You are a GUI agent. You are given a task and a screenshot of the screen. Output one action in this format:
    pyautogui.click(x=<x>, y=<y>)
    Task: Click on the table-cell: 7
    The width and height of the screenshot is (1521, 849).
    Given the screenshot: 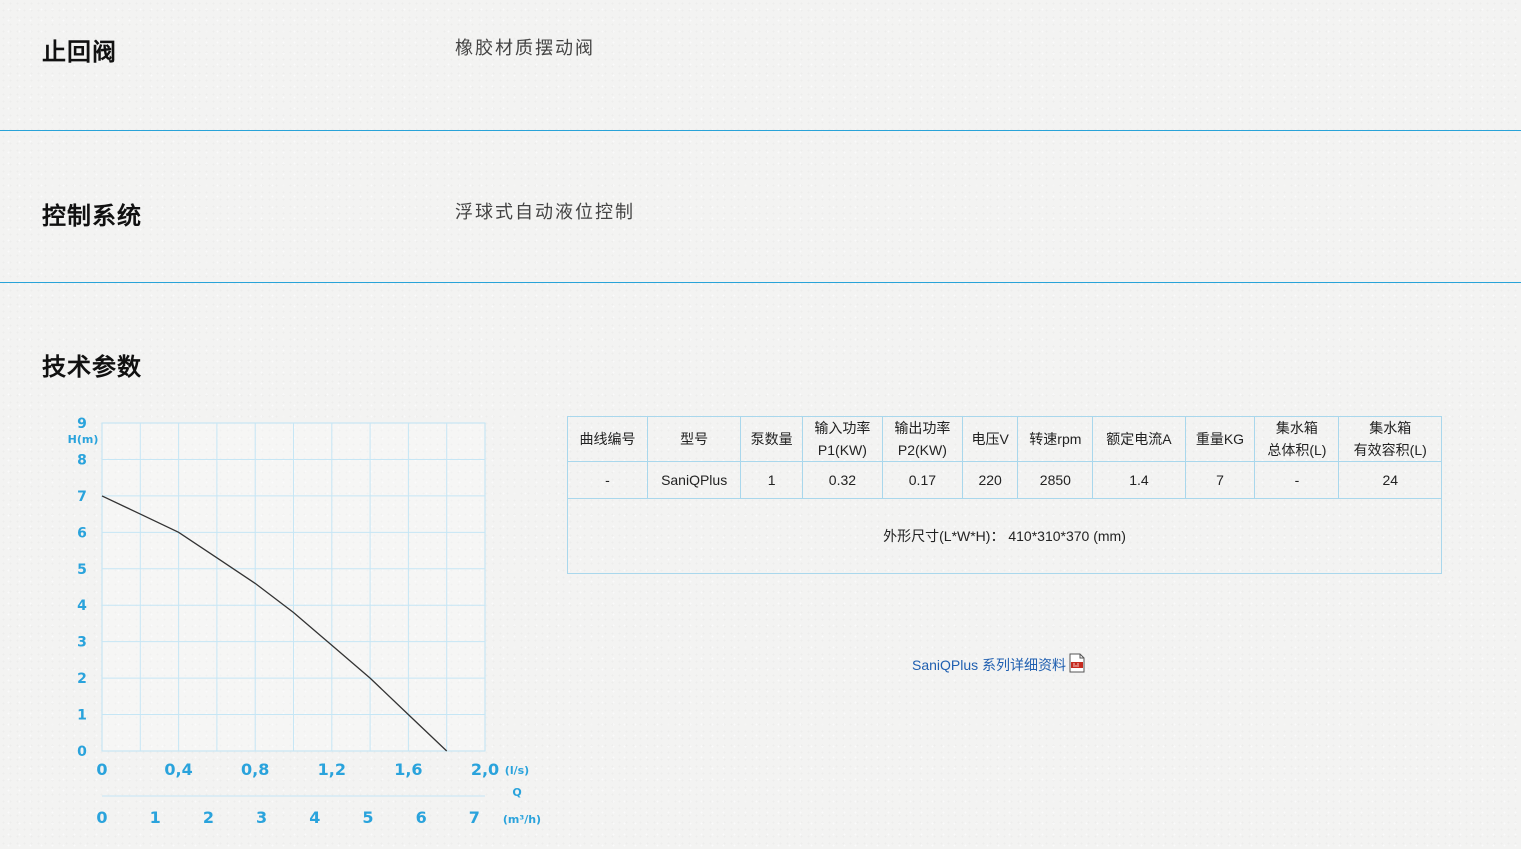 What is the action you would take?
    pyautogui.click(x=1220, y=480)
    